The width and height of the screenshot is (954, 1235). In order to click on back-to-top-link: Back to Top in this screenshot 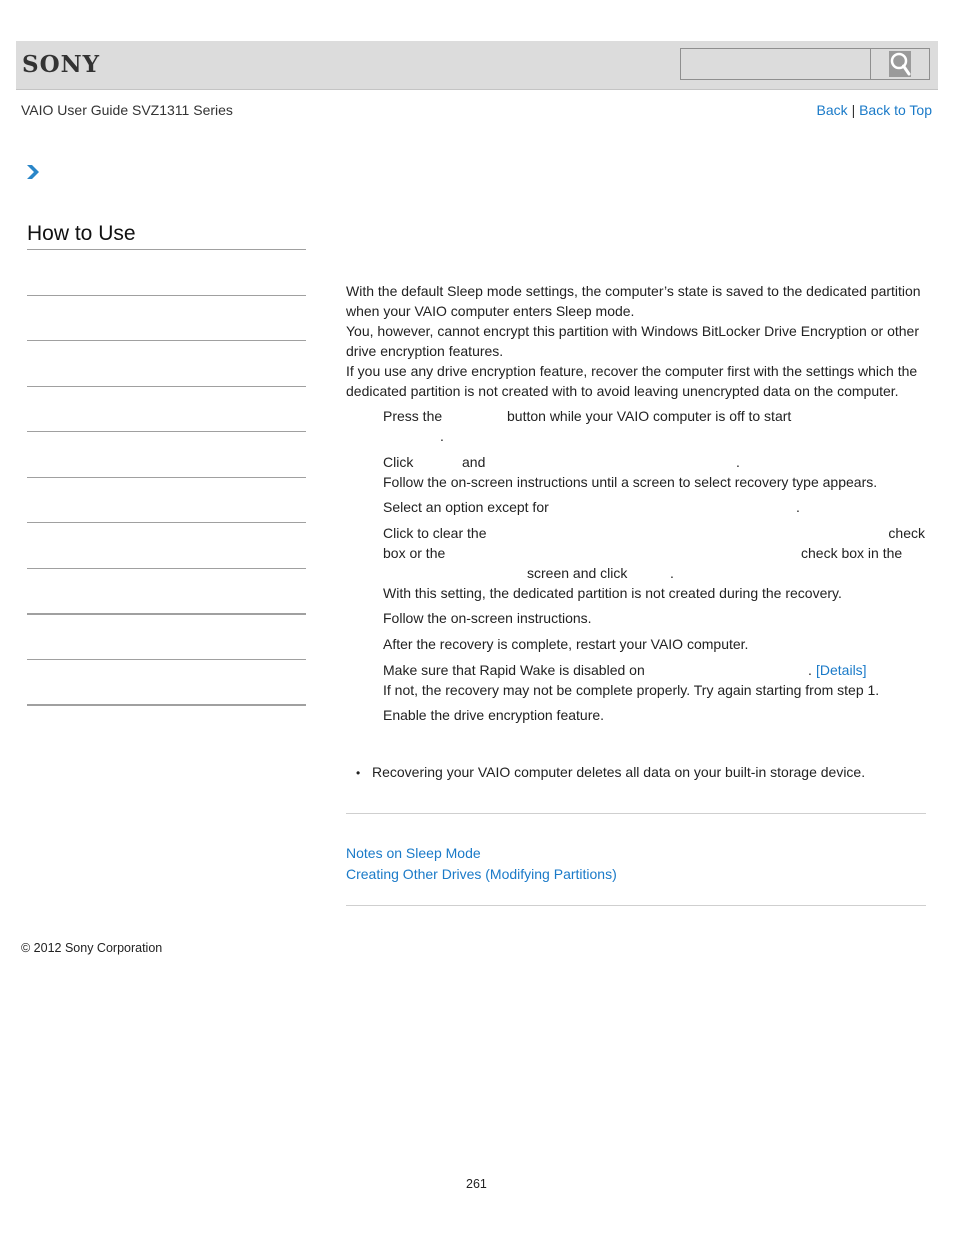, I will do `click(895, 110)`.